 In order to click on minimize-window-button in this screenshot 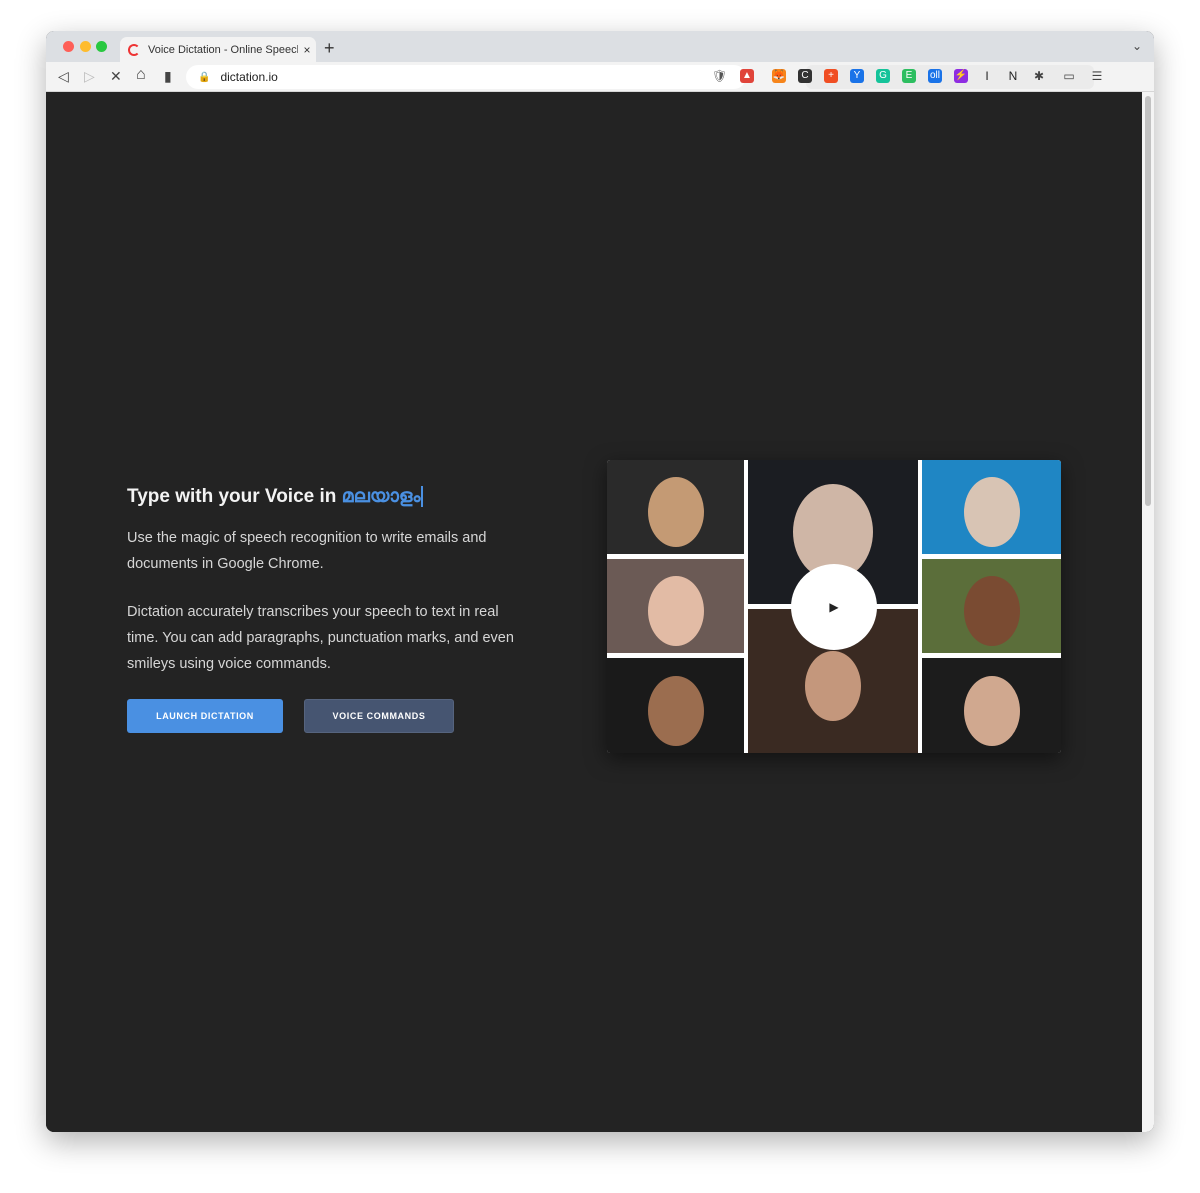, I will do `click(85, 46)`.